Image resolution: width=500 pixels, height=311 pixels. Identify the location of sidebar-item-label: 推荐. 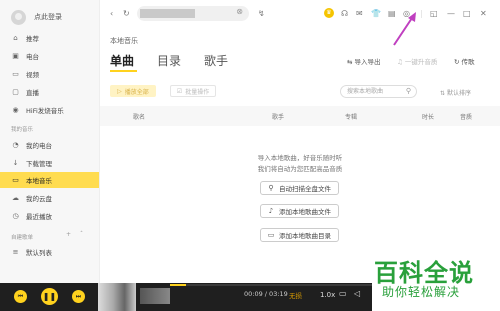
(32, 39).